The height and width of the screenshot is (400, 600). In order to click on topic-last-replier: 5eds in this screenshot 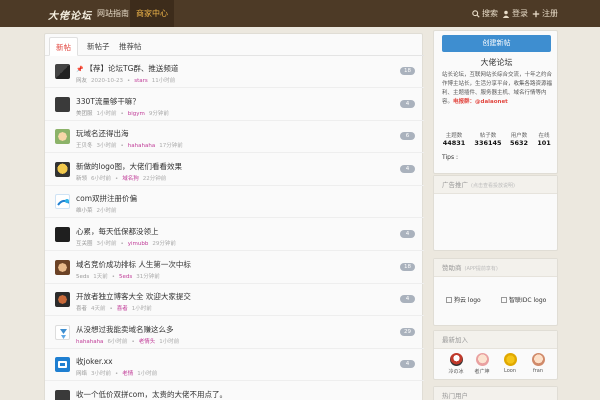, I will do `click(125, 277)`.